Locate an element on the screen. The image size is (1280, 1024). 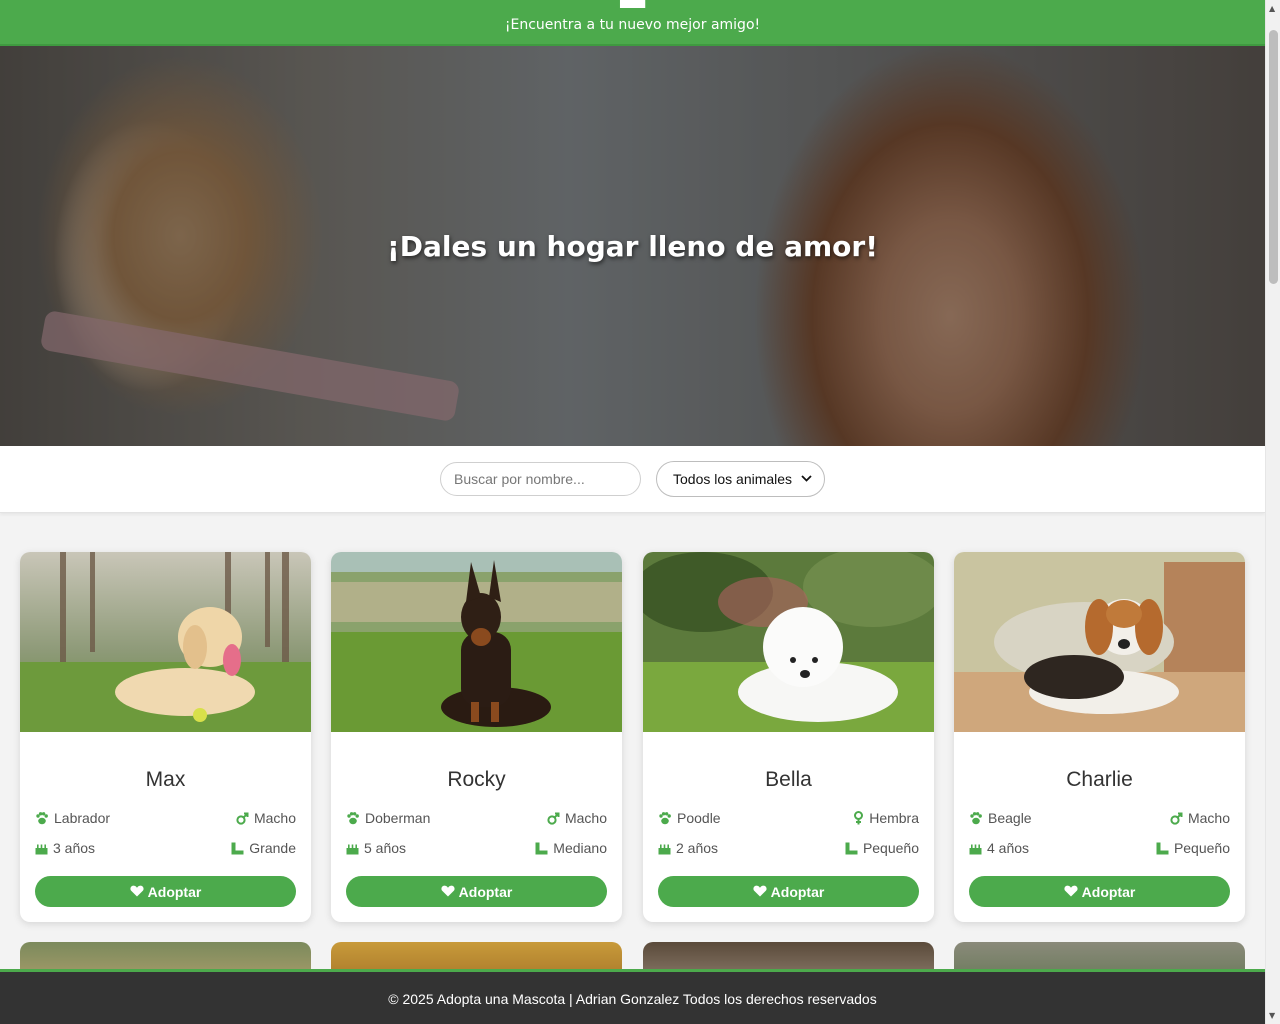
pet-sex: Hembra is located at coordinates (886, 818).